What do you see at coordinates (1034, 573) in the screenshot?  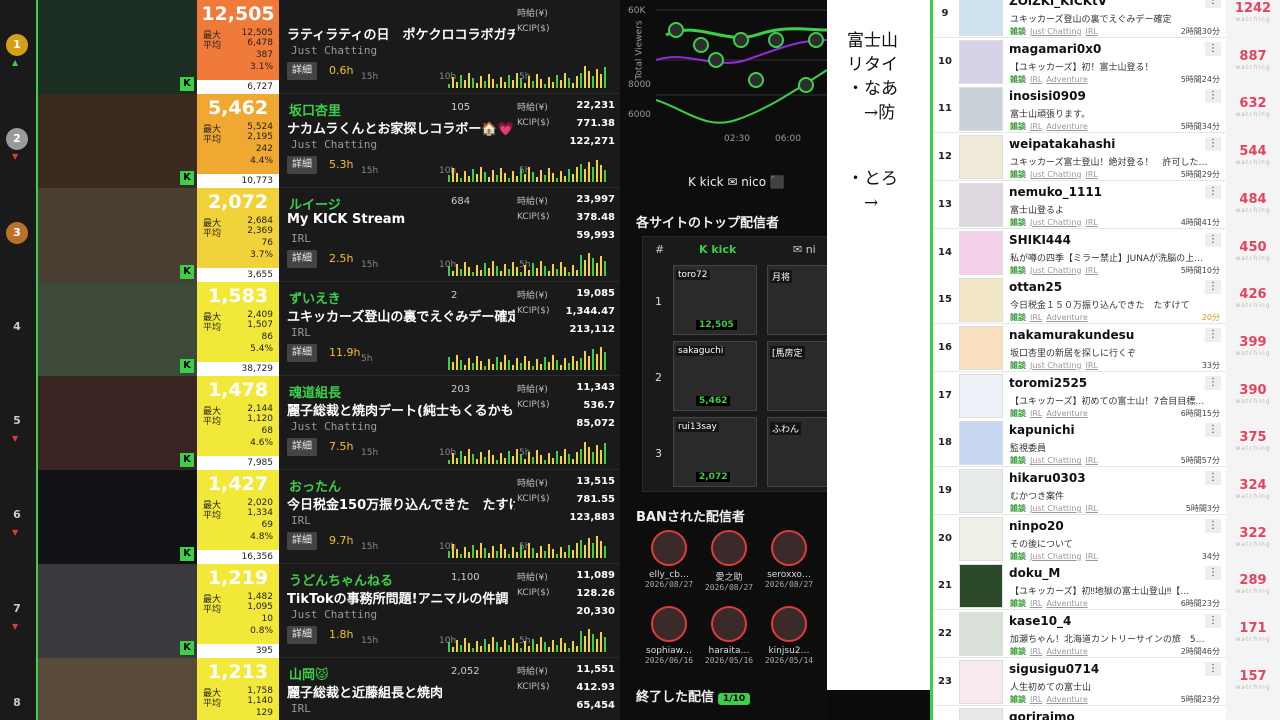 I see `username: doku_M` at bounding box center [1034, 573].